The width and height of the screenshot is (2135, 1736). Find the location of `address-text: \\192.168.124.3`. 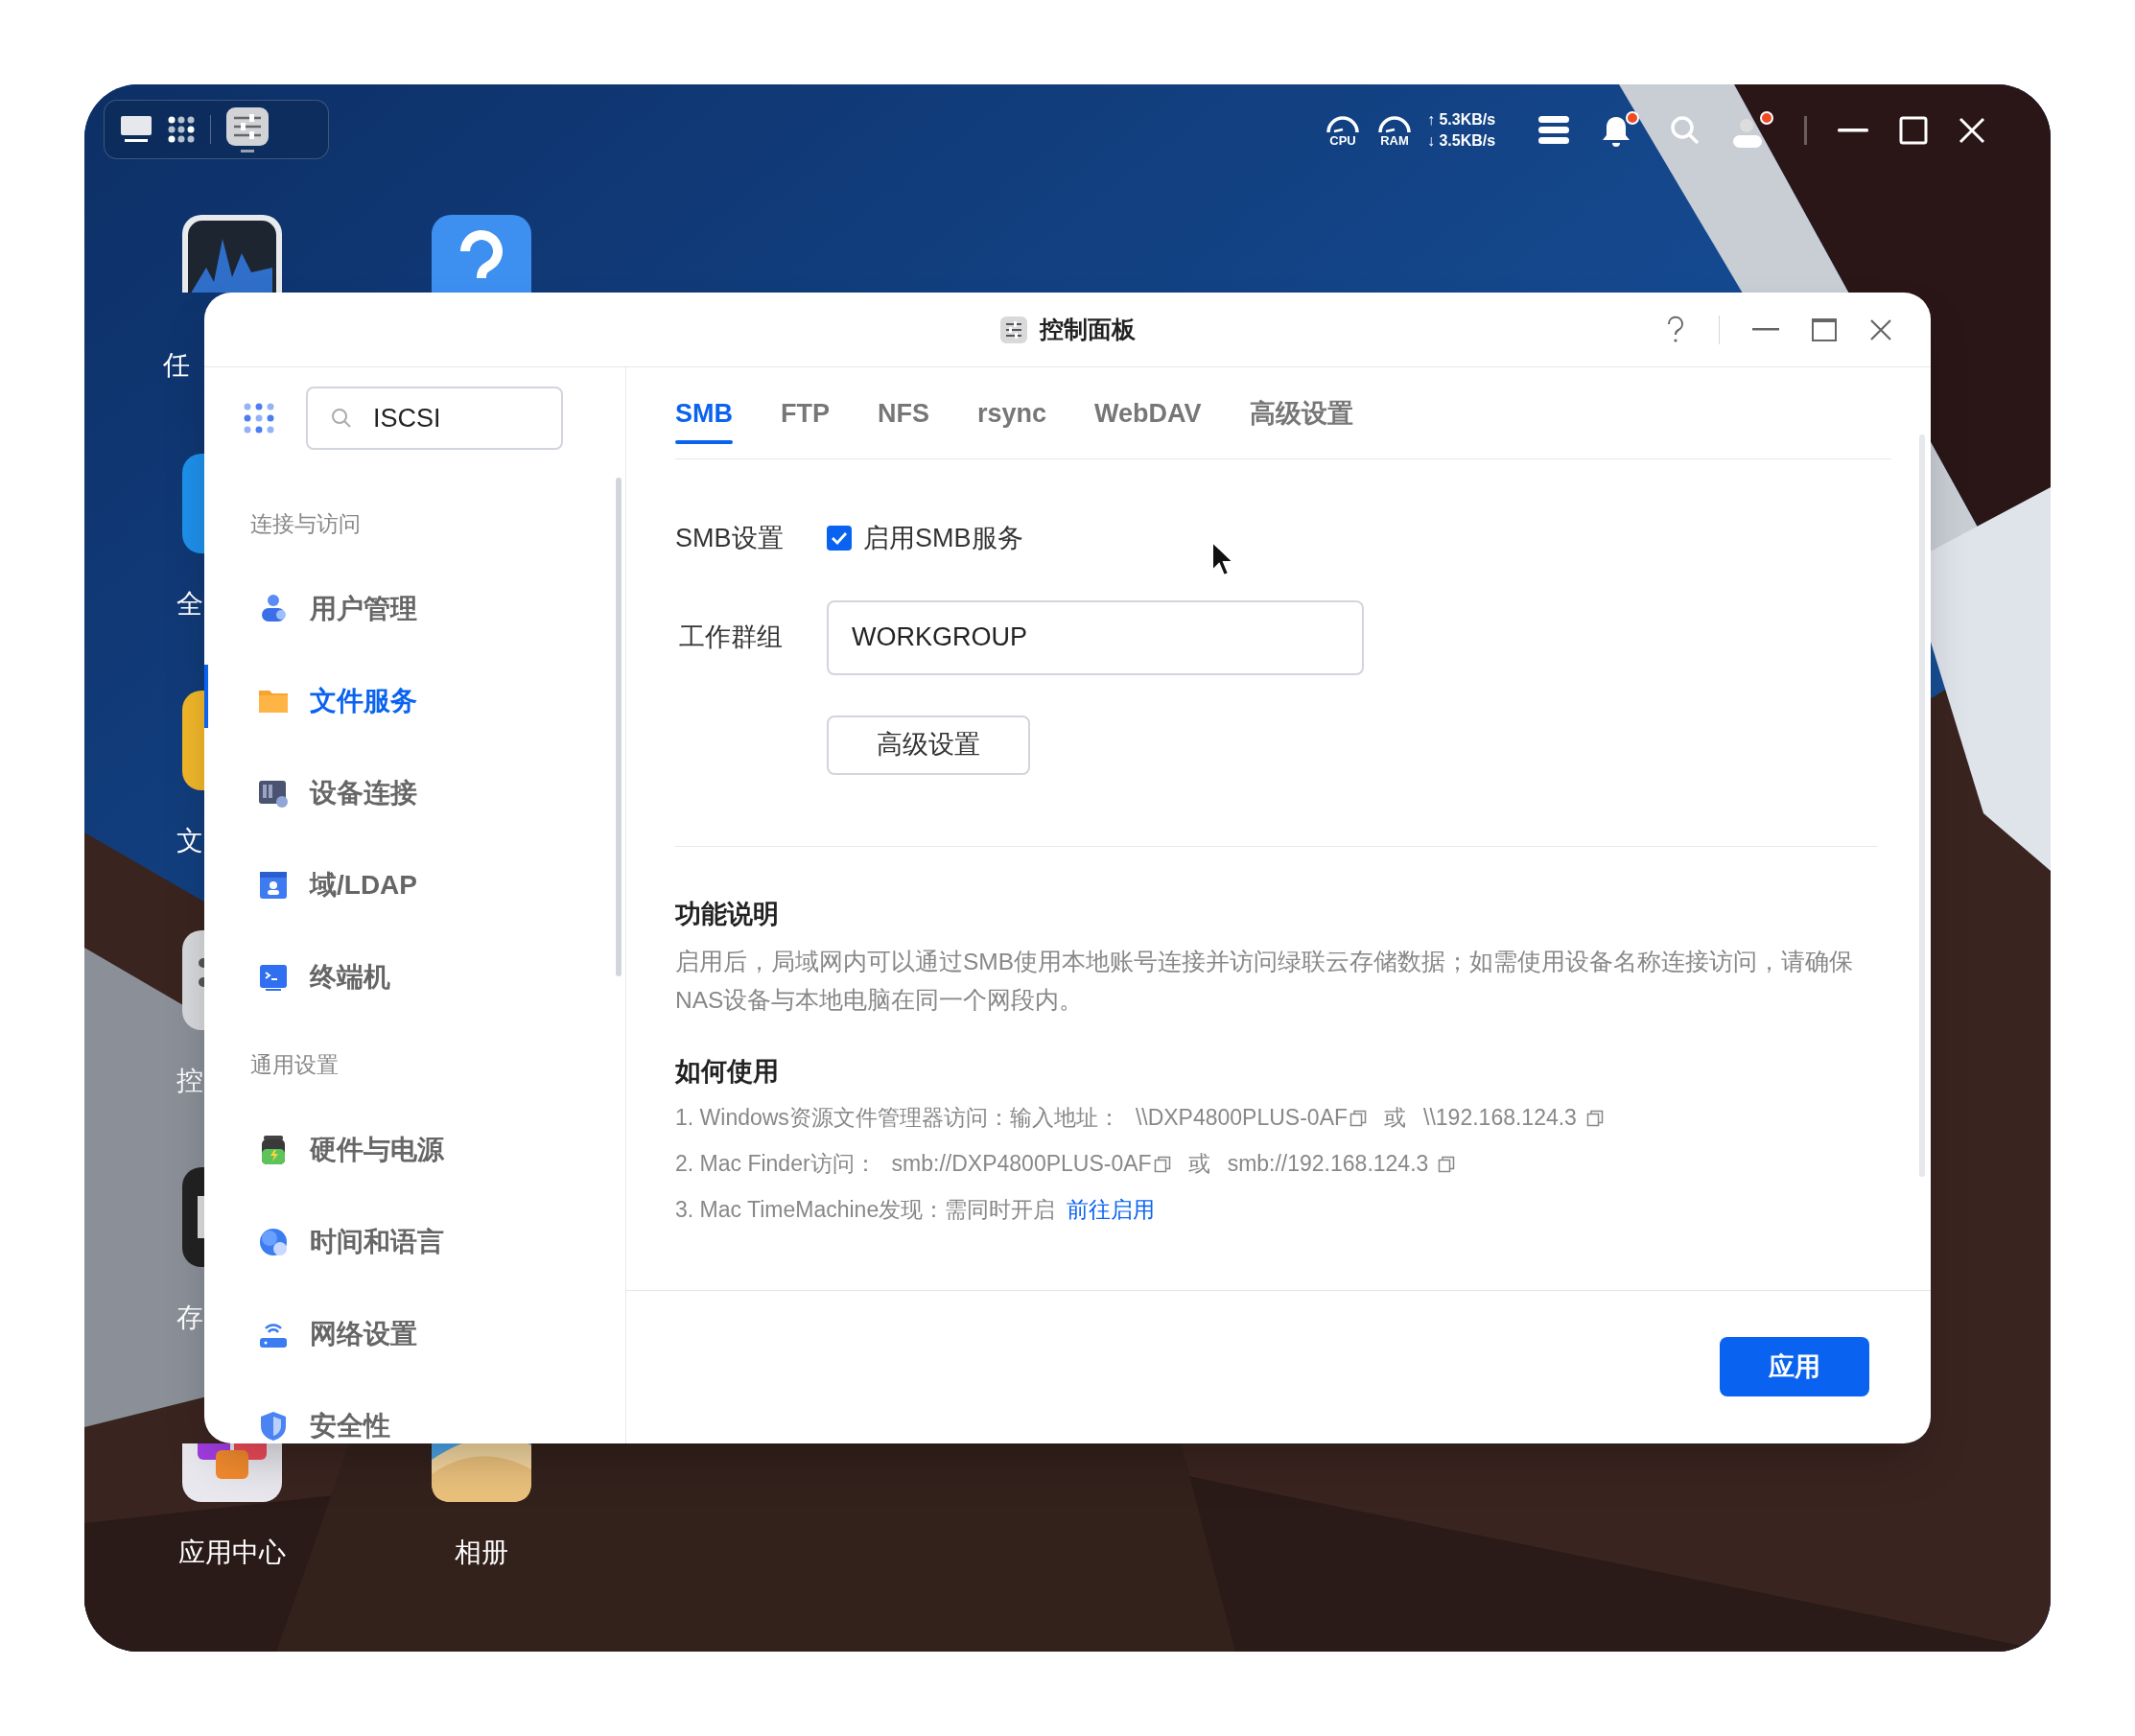

address-text: \\192.168.124.3 is located at coordinates (1500, 1118).